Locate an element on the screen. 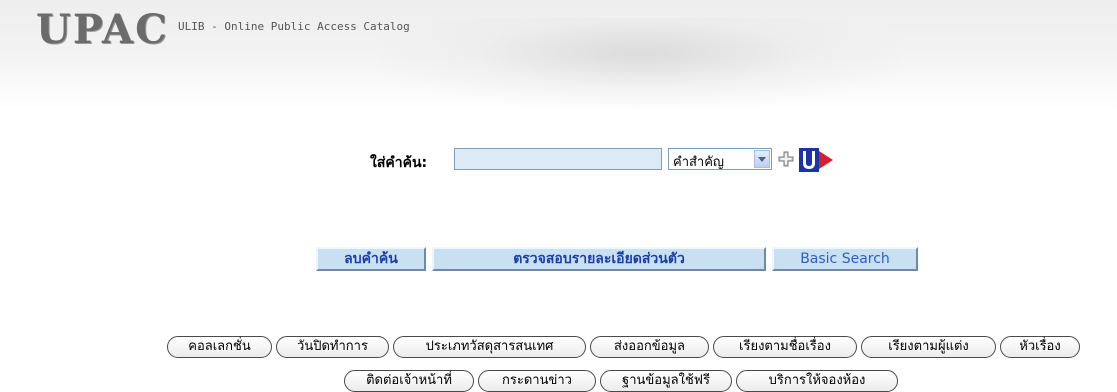 This screenshot has height=392, width=1117. nav-sort-title: เรียงตามชื่อเรื่อง is located at coordinates (785, 347).